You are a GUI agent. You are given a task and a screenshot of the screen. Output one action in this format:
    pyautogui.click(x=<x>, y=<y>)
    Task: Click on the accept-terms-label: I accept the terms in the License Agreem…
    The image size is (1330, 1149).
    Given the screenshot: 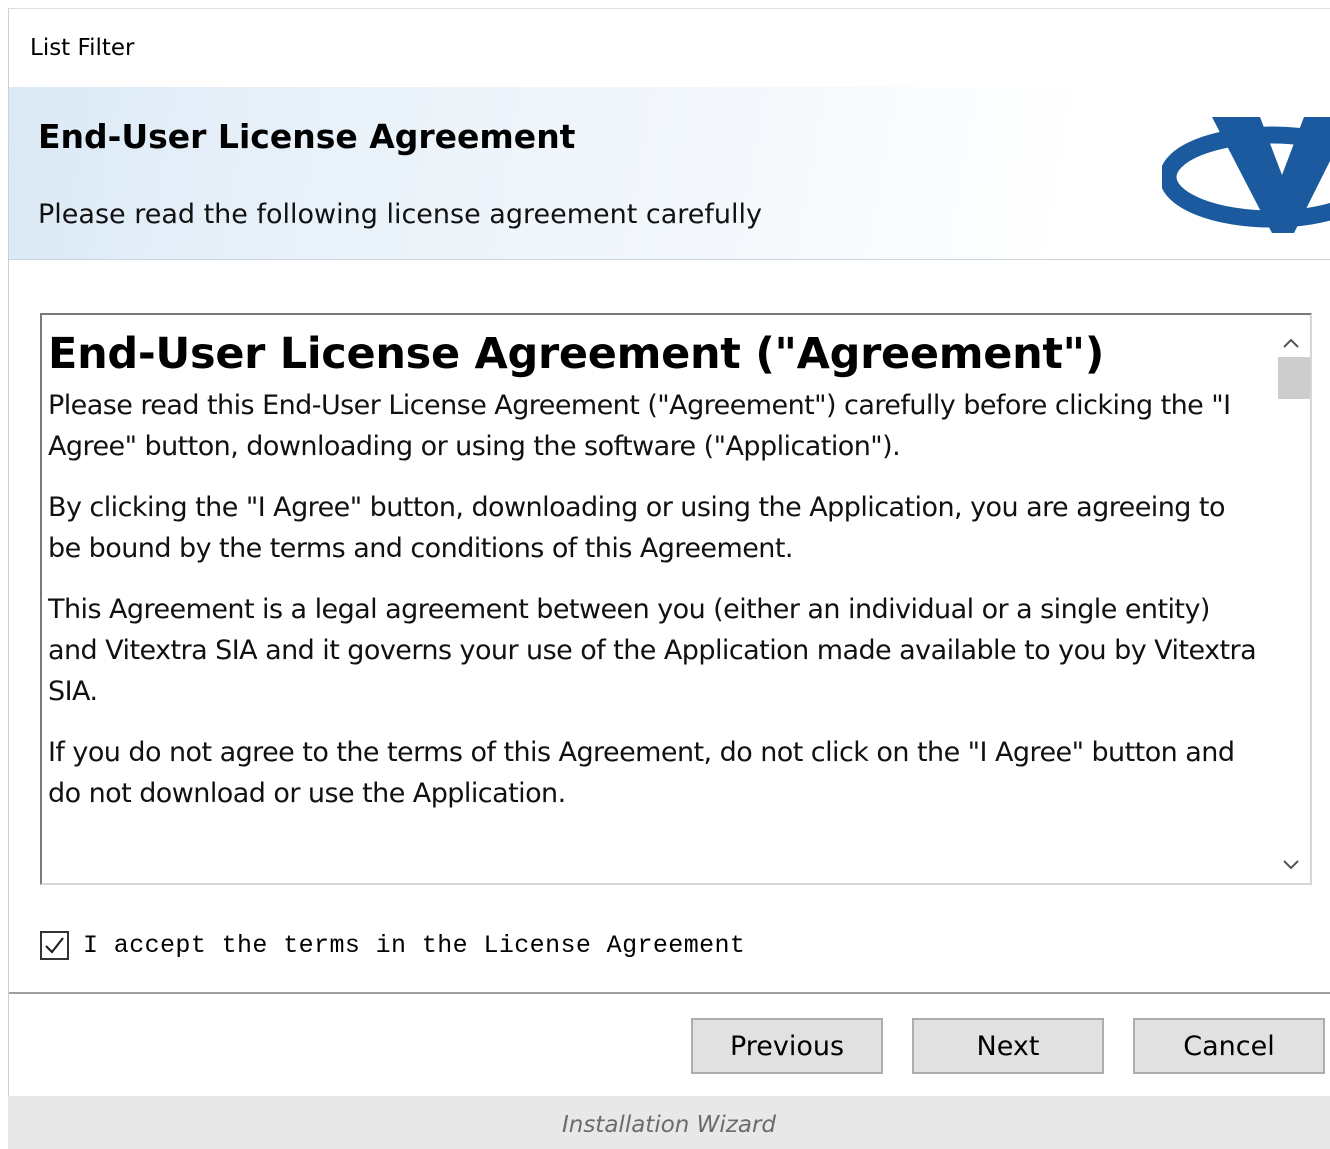 What is the action you would take?
    pyautogui.click(x=414, y=945)
    